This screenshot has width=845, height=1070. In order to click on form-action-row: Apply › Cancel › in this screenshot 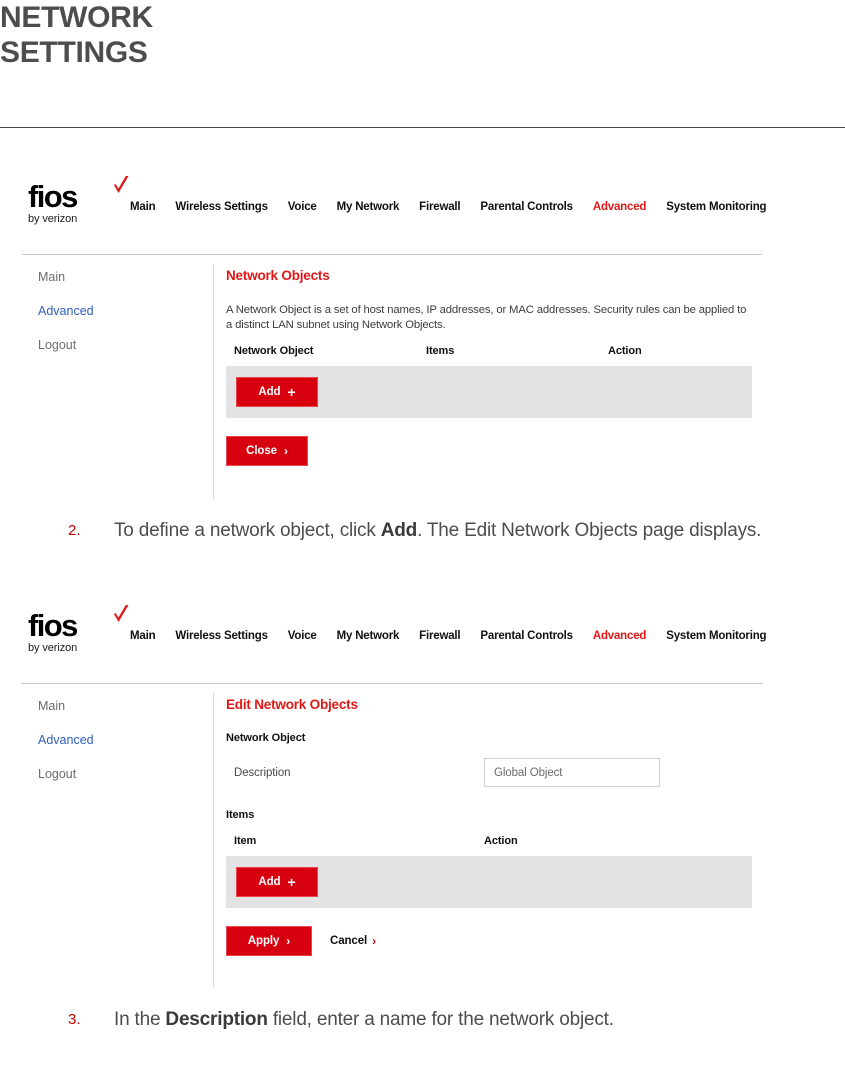, I will do `click(496, 941)`.